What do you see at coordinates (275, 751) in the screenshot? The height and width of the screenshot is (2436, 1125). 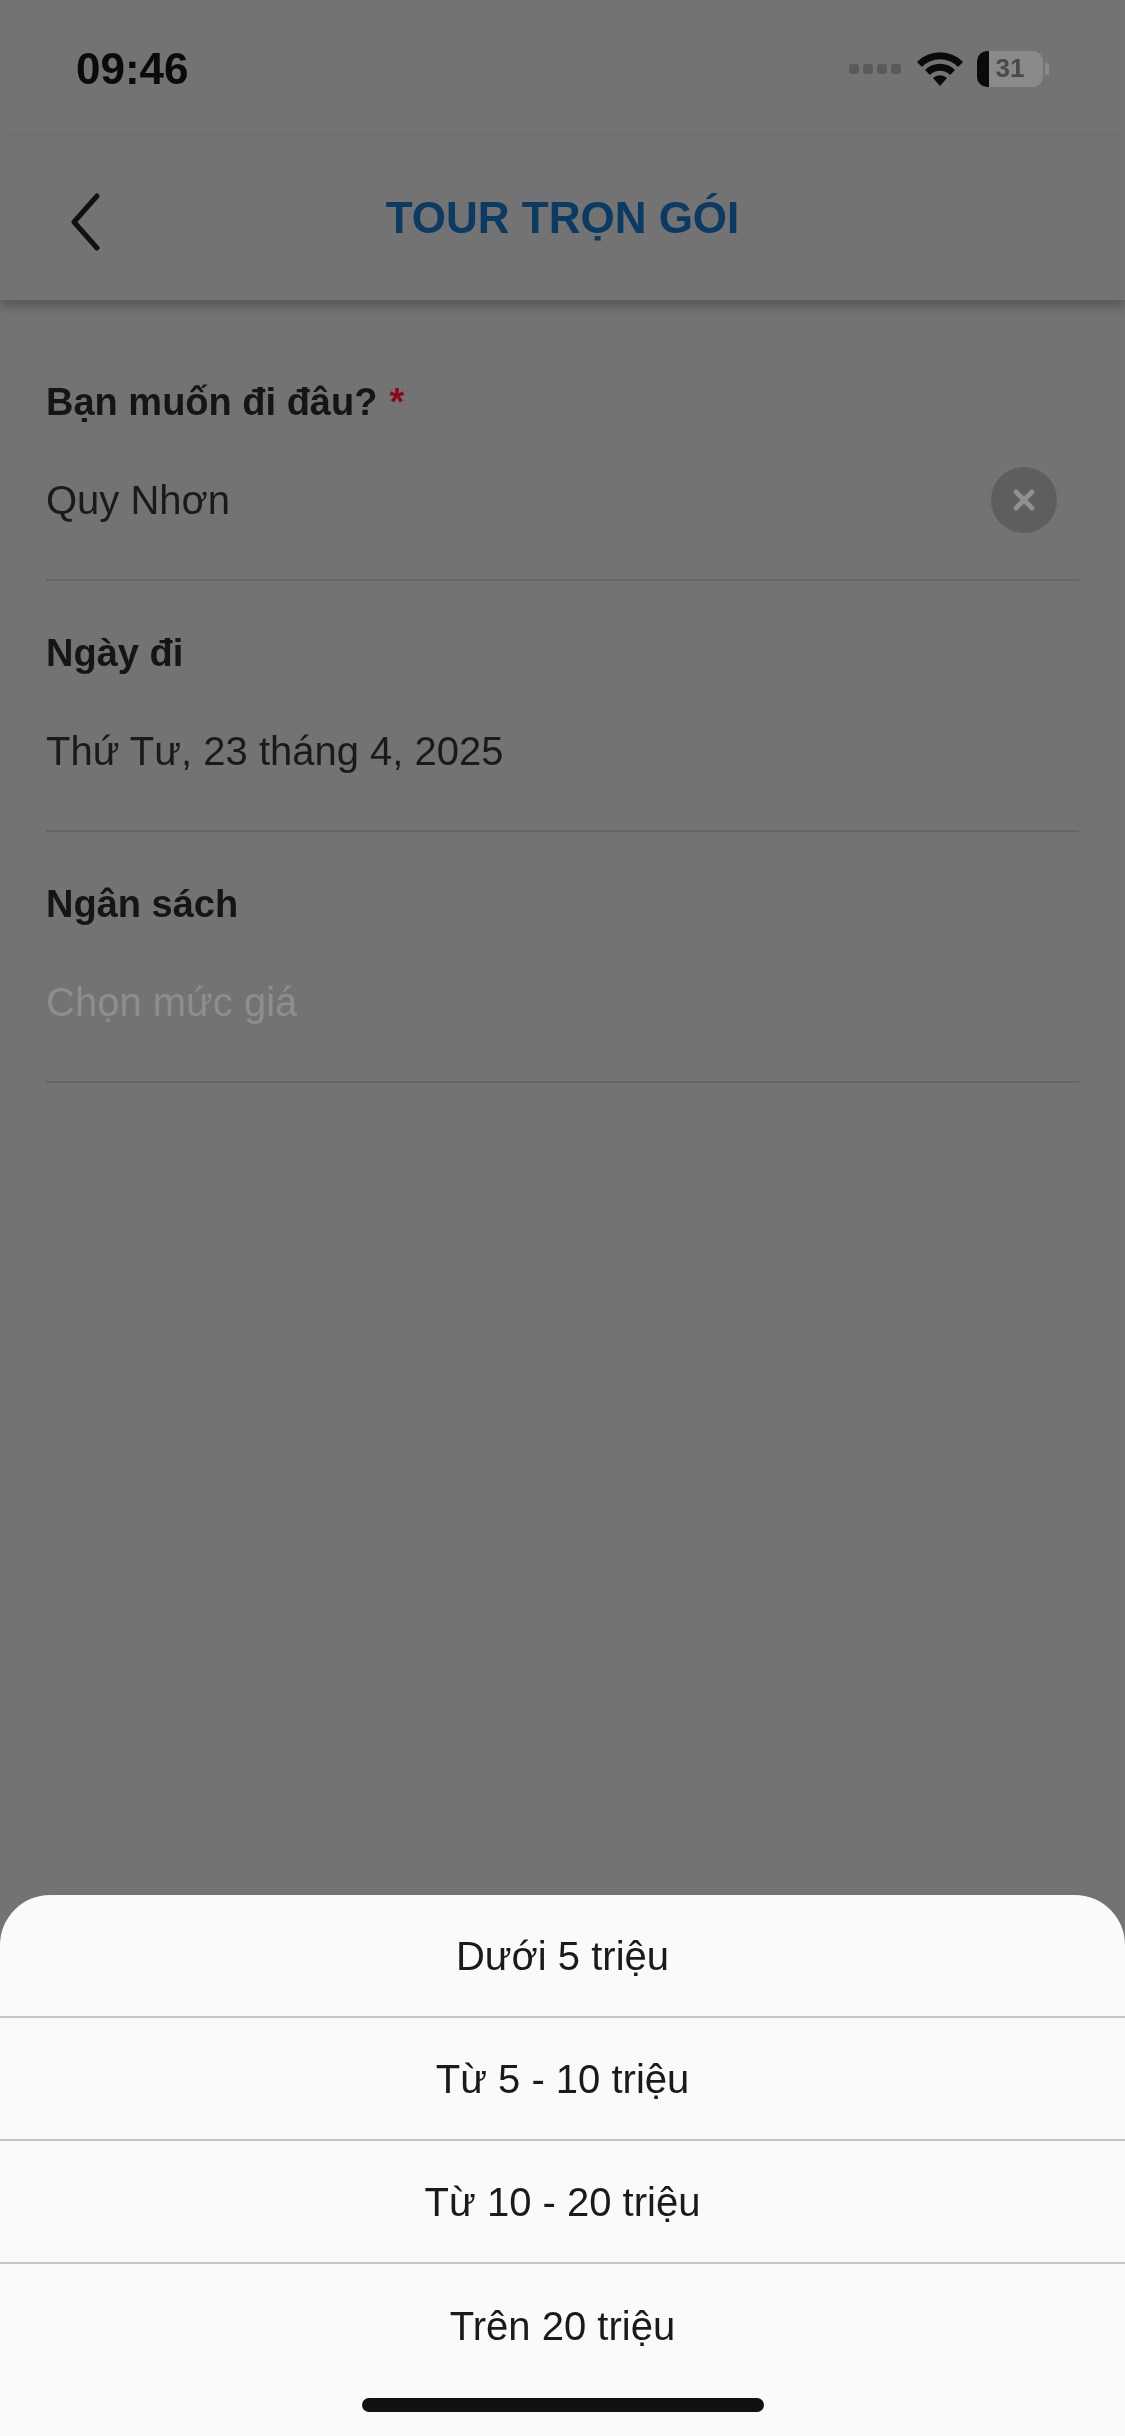 I see `field-value: Thứ Tư, 23 tháng 4, 2025` at bounding box center [275, 751].